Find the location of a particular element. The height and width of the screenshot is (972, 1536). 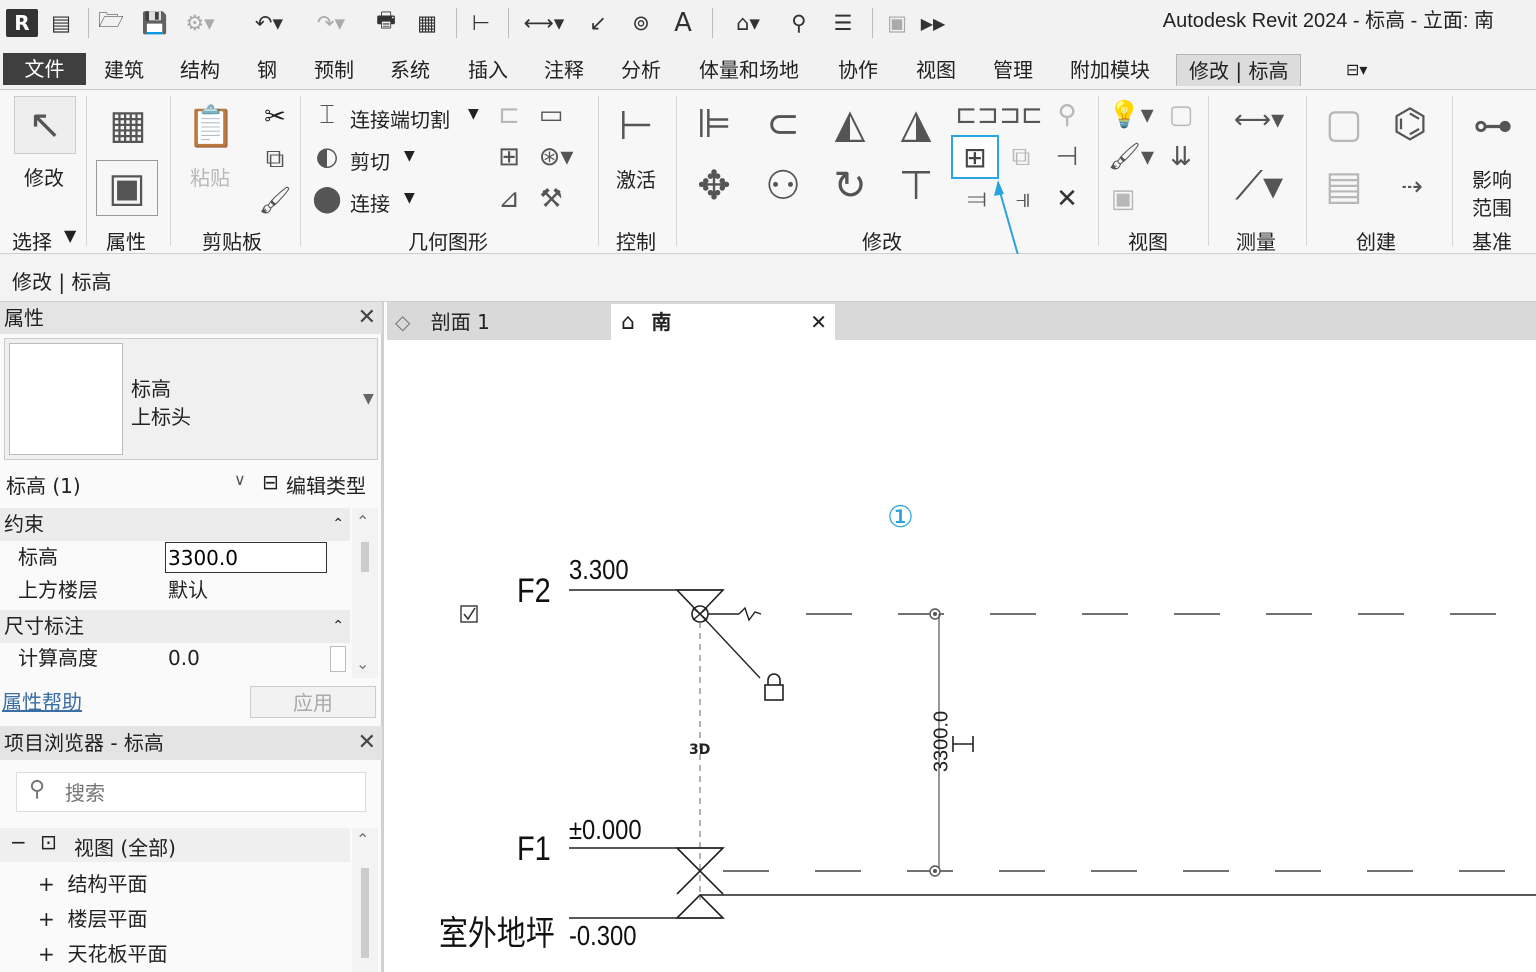

properties-close-icon: ✕ is located at coordinates (367, 318).